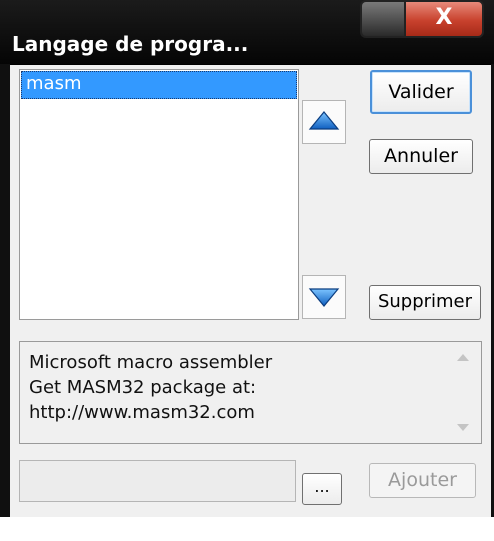 The width and height of the screenshot is (494, 541). I want to click on valider-button: Valider, so click(421, 92).